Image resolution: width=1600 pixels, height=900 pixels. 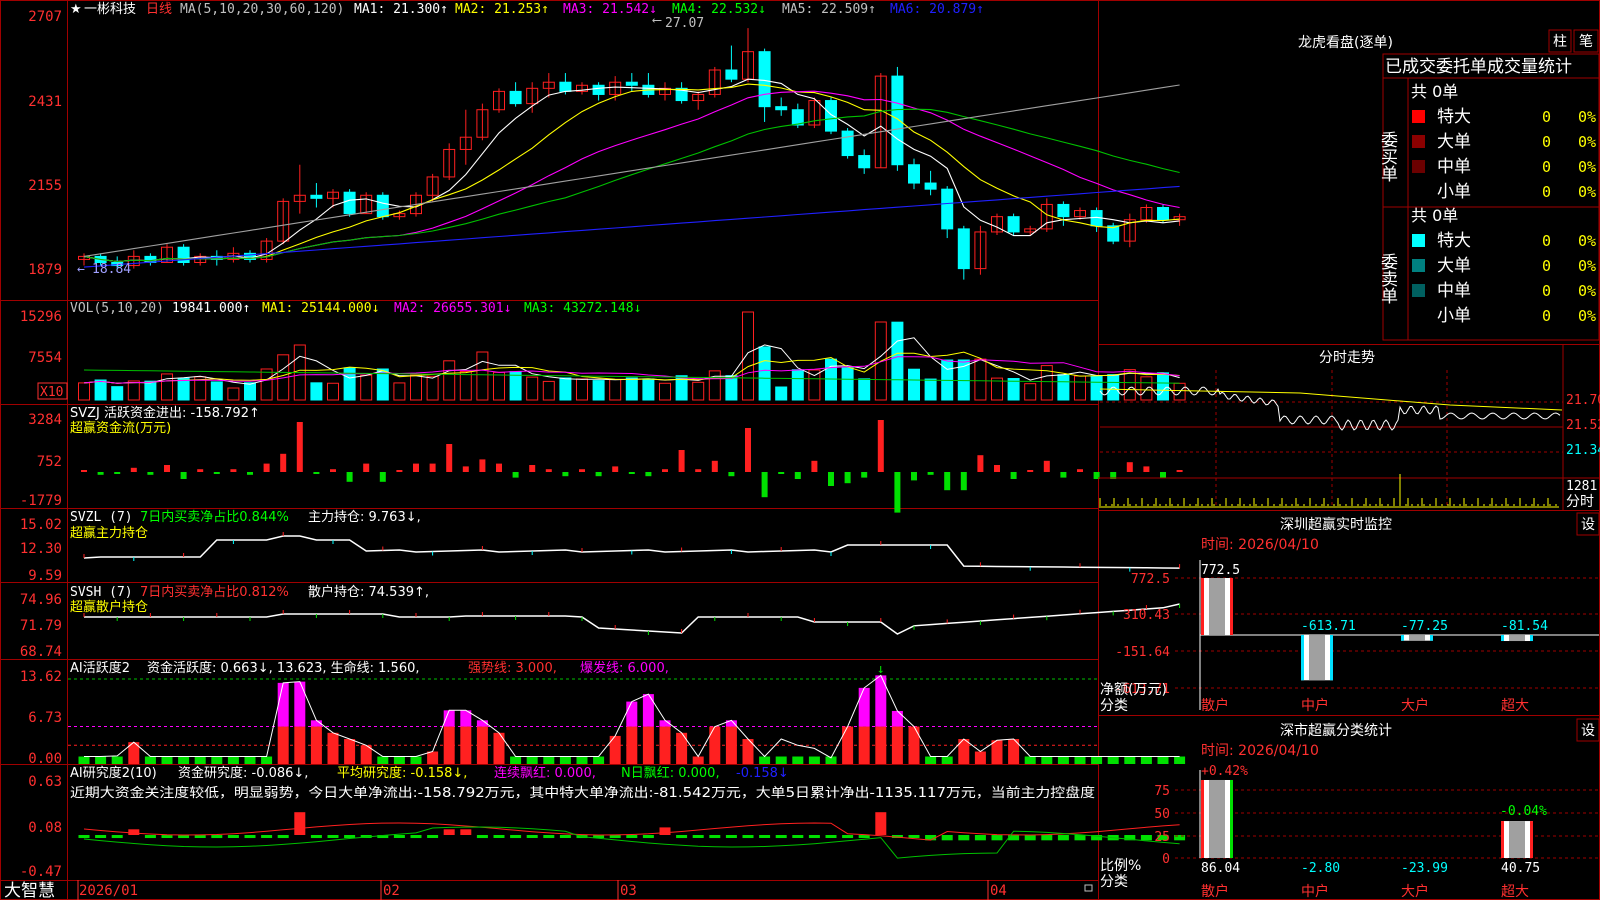 What do you see at coordinates (632, 466) in the screenshot?
I see `svzj-plot` at bounding box center [632, 466].